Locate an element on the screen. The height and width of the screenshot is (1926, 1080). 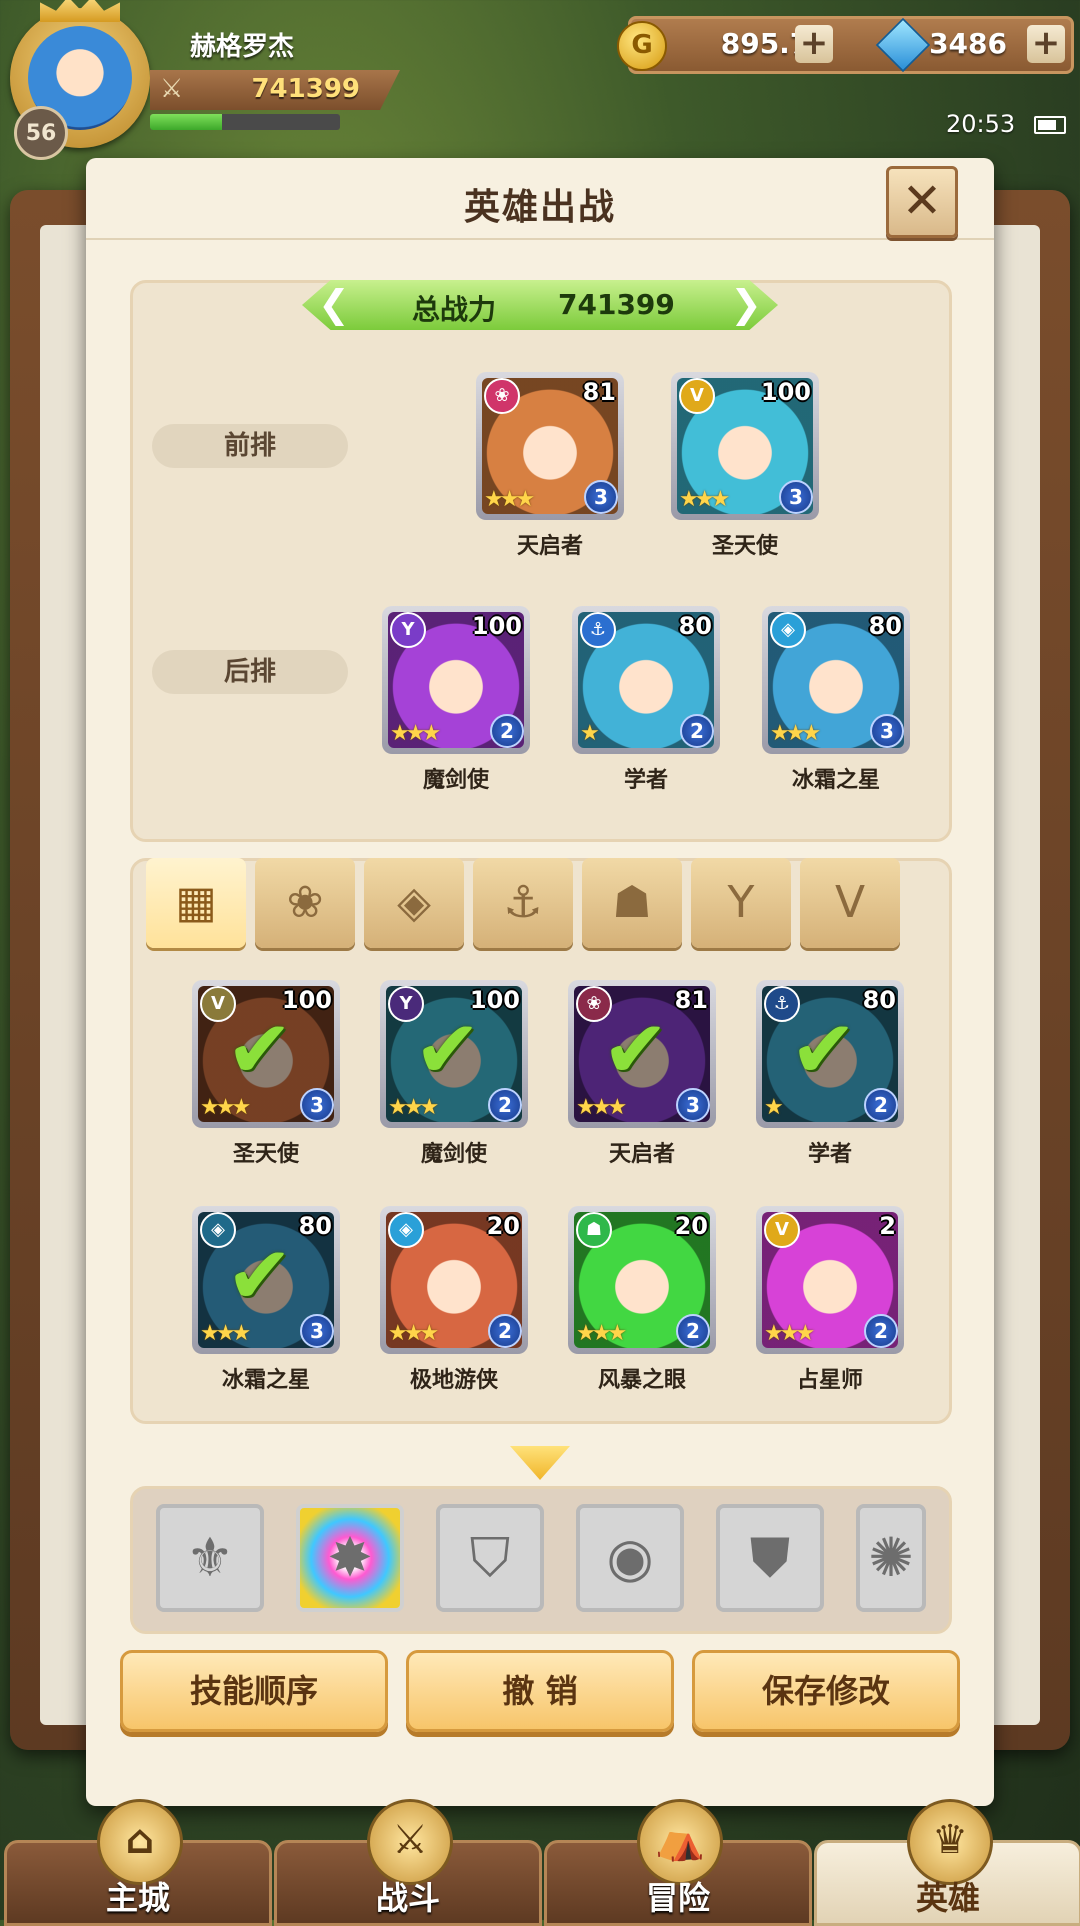
orb-skill-slot: ◉ is located at coordinates (630, 1558).